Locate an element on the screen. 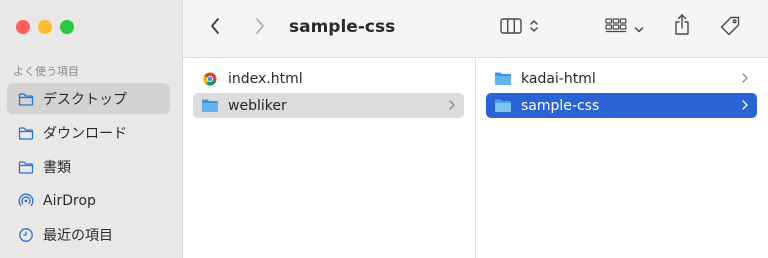  window-controls is located at coordinates (45, 27).